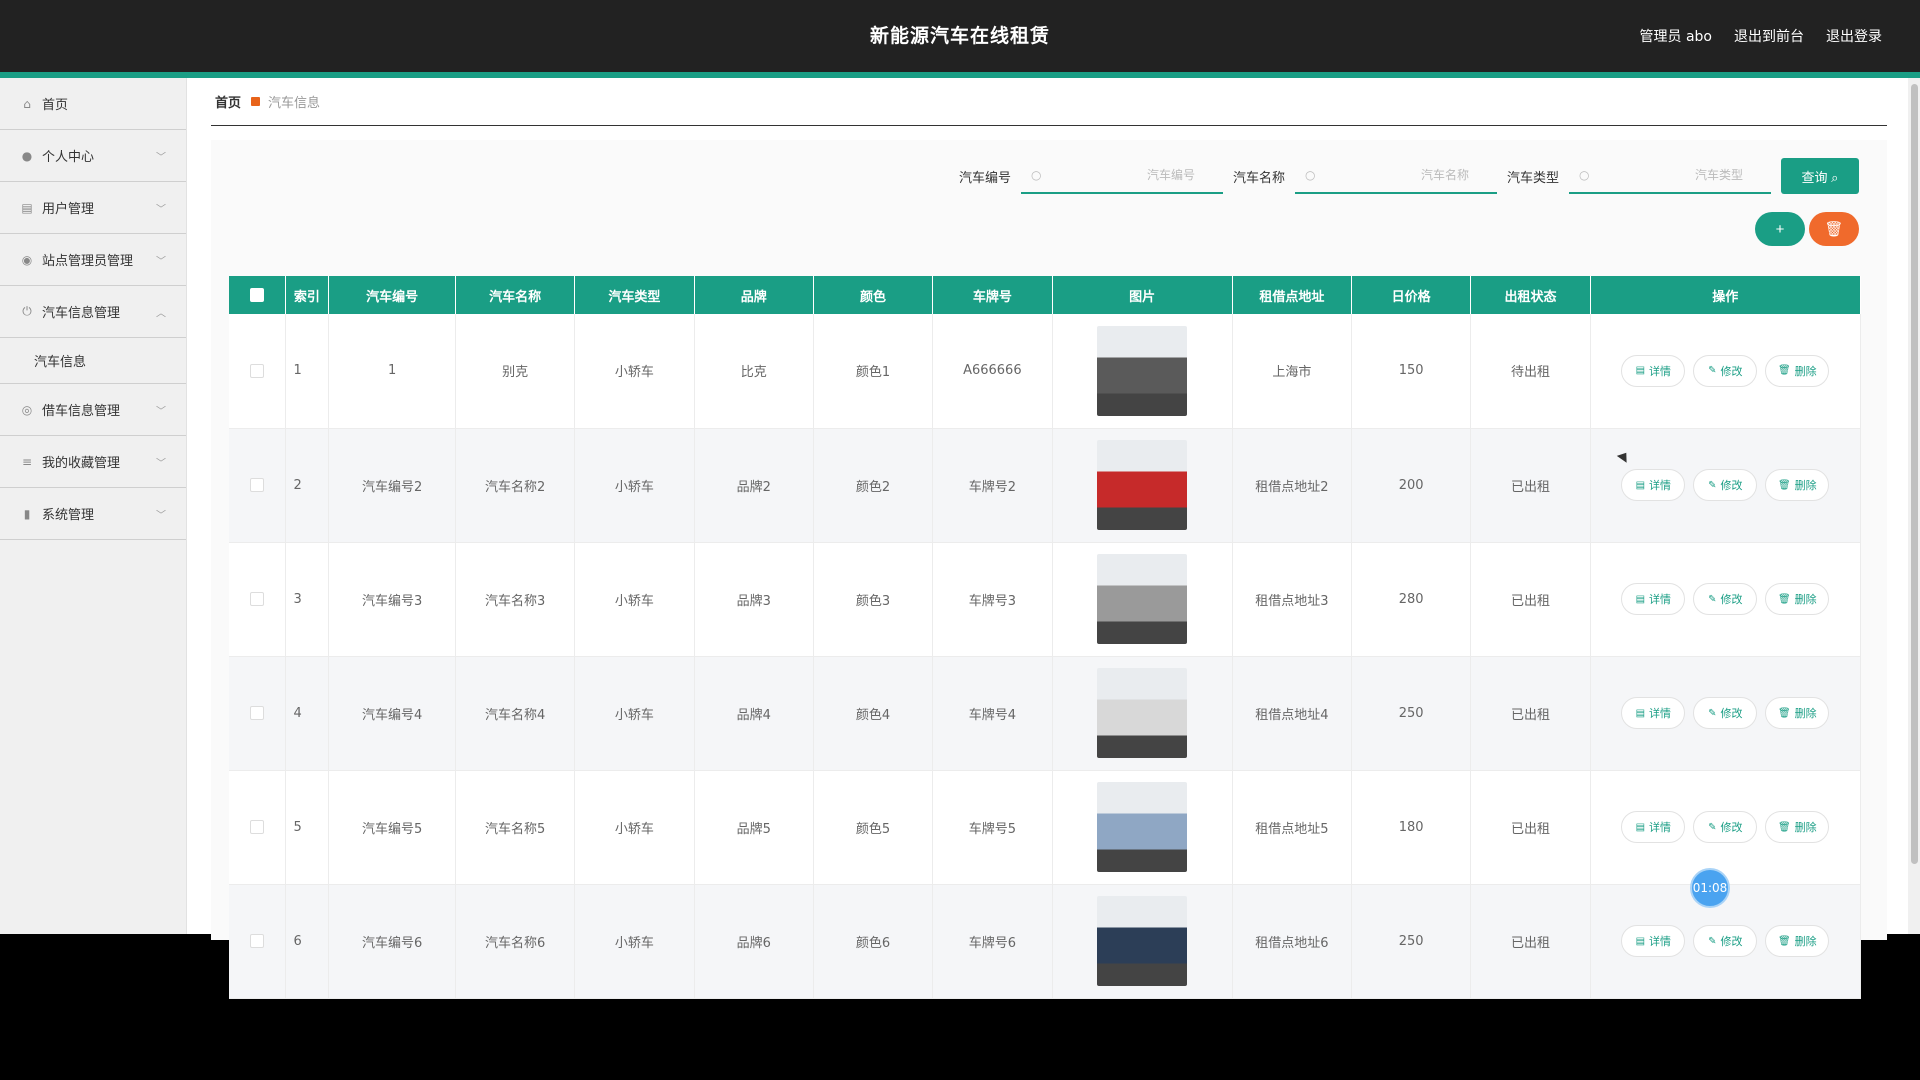 Image resolution: width=1920 pixels, height=1080 pixels. What do you see at coordinates (1670, 175) in the screenshot?
I see `car-type-input` at bounding box center [1670, 175].